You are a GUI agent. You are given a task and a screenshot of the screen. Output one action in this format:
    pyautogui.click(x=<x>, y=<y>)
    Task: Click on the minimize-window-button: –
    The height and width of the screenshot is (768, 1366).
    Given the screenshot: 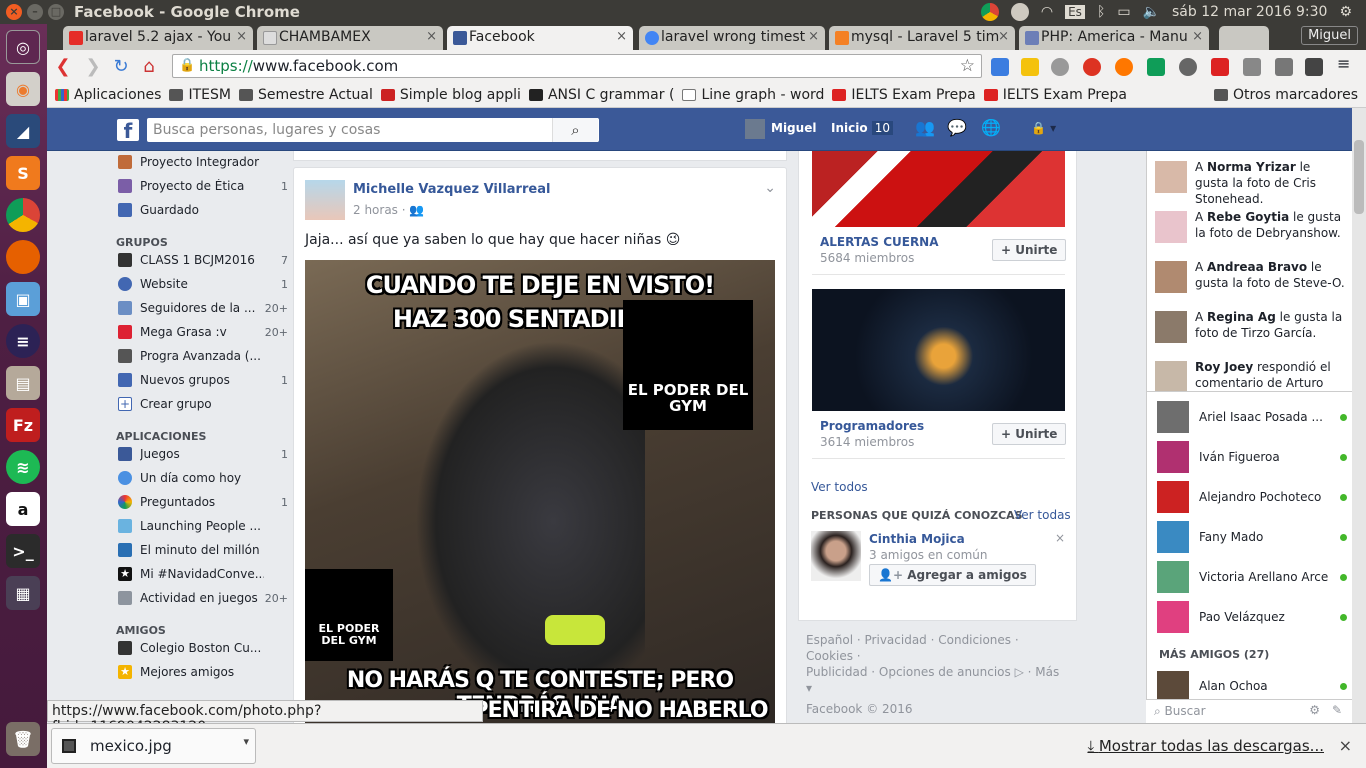 What is the action you would take?
    pyautogui.click(x=35, y=12)
    